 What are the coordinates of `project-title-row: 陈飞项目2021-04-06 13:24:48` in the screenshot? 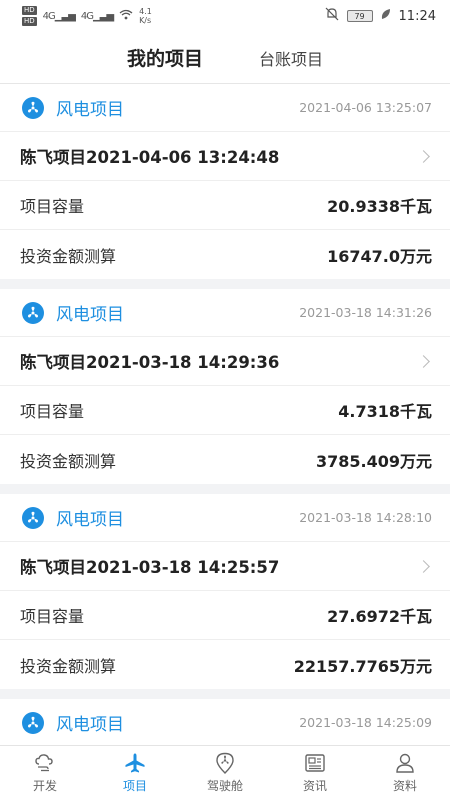 It's located at (225, 156).